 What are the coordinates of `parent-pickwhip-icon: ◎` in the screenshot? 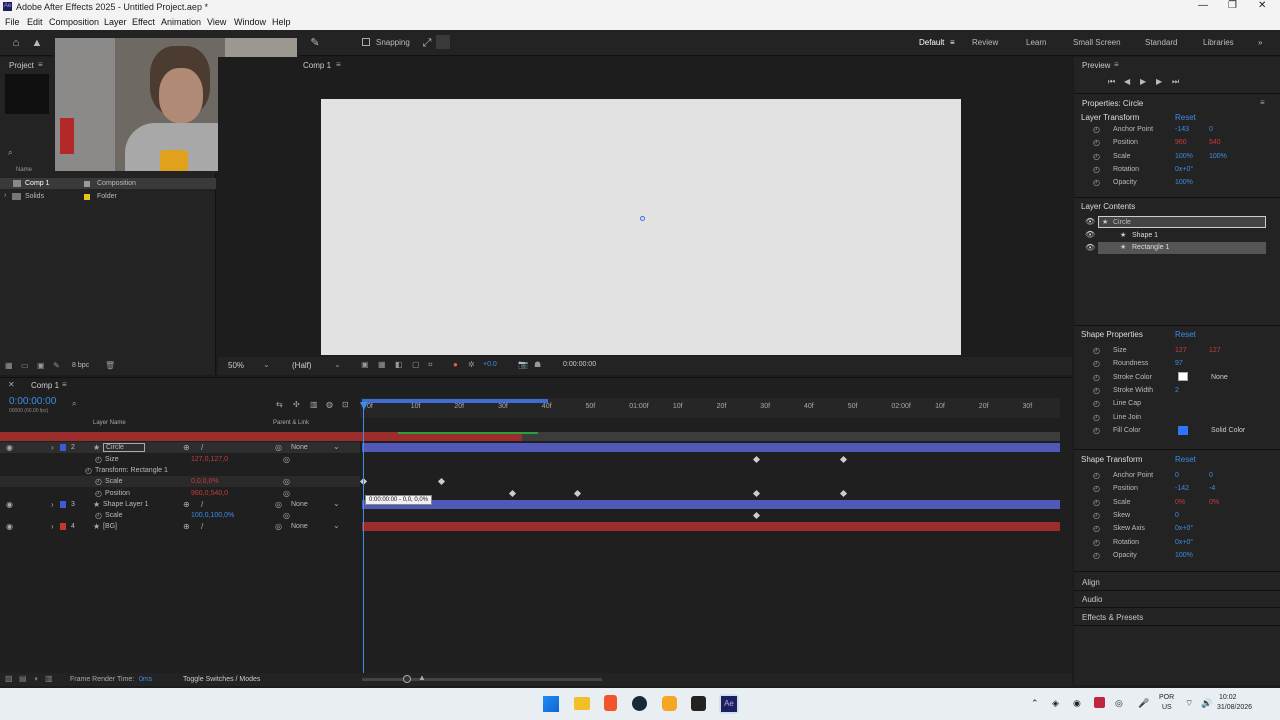 It's located at (278, 526).